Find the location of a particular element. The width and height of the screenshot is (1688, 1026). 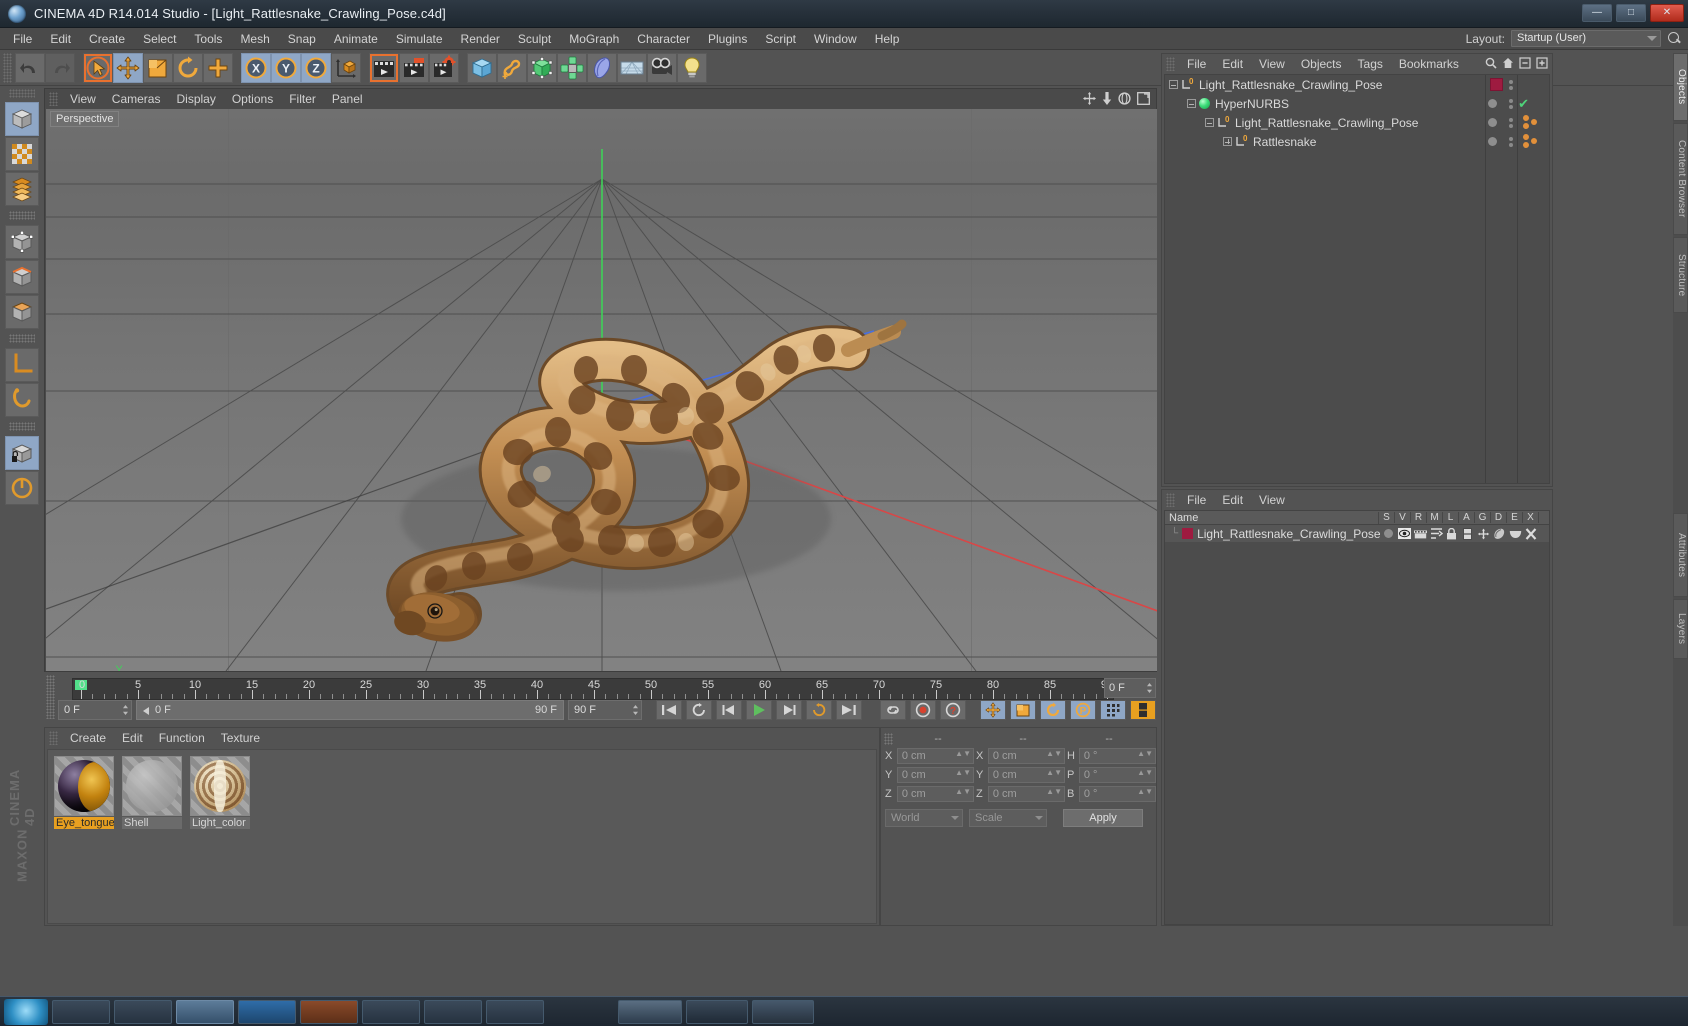

layer-header-a: A is located at coordinates (1467, 517).